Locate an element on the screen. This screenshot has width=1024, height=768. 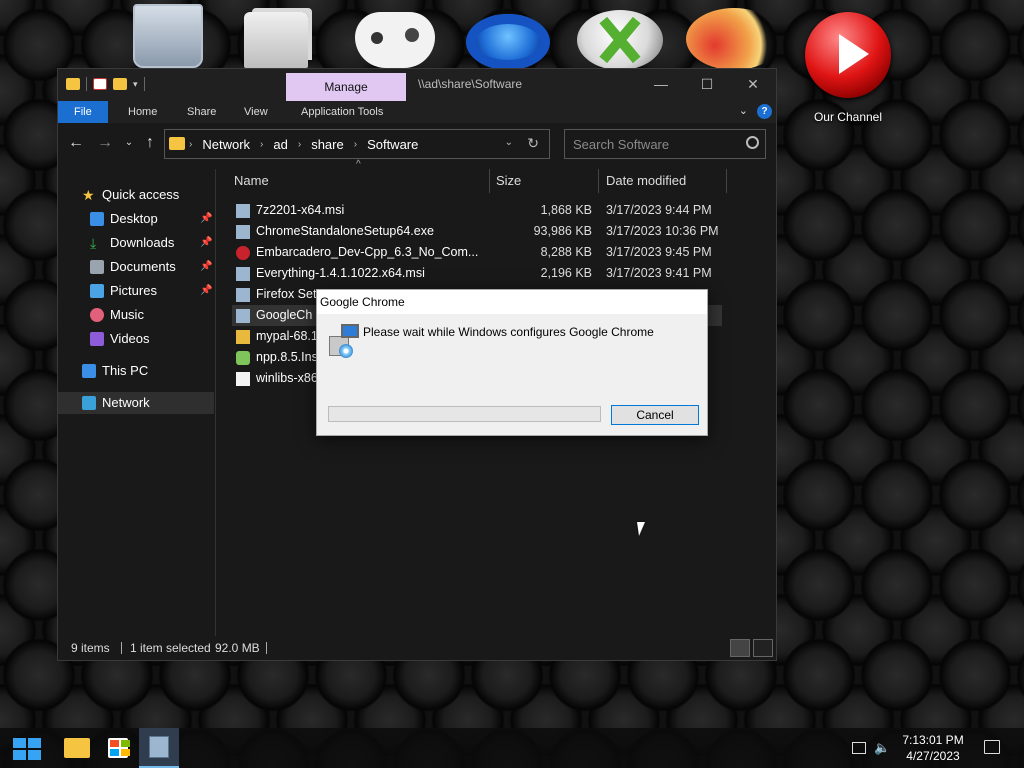
file-name: Everything-1.4.1.1022.x64.msi is located at coordinates (340, 273).